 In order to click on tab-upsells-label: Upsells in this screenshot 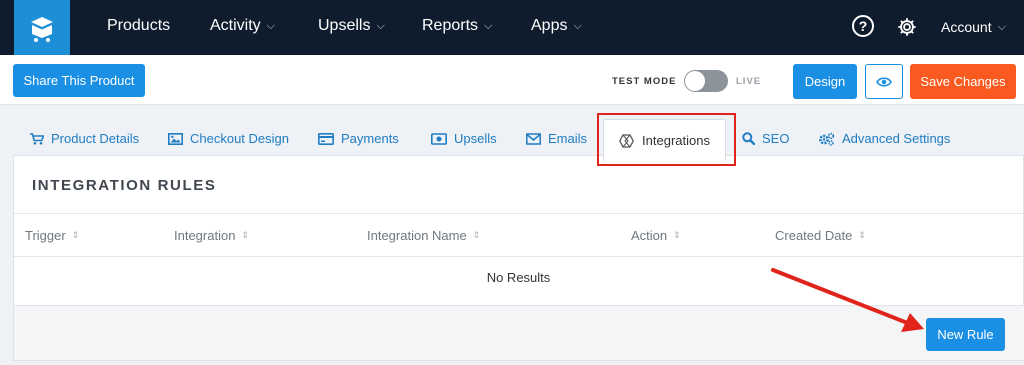, I will do `click(475, 138)`.